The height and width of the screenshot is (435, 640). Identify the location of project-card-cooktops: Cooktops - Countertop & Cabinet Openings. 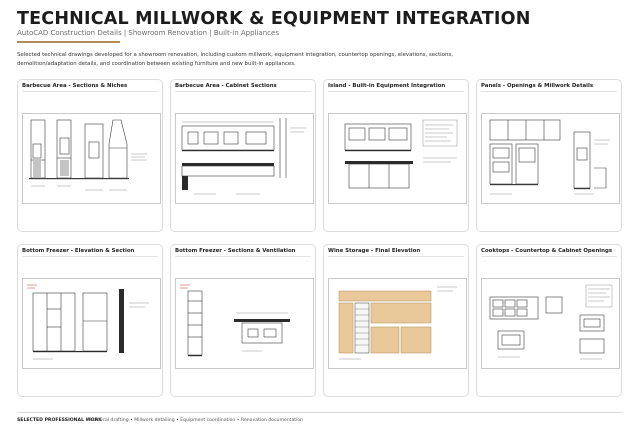
(549, 320).